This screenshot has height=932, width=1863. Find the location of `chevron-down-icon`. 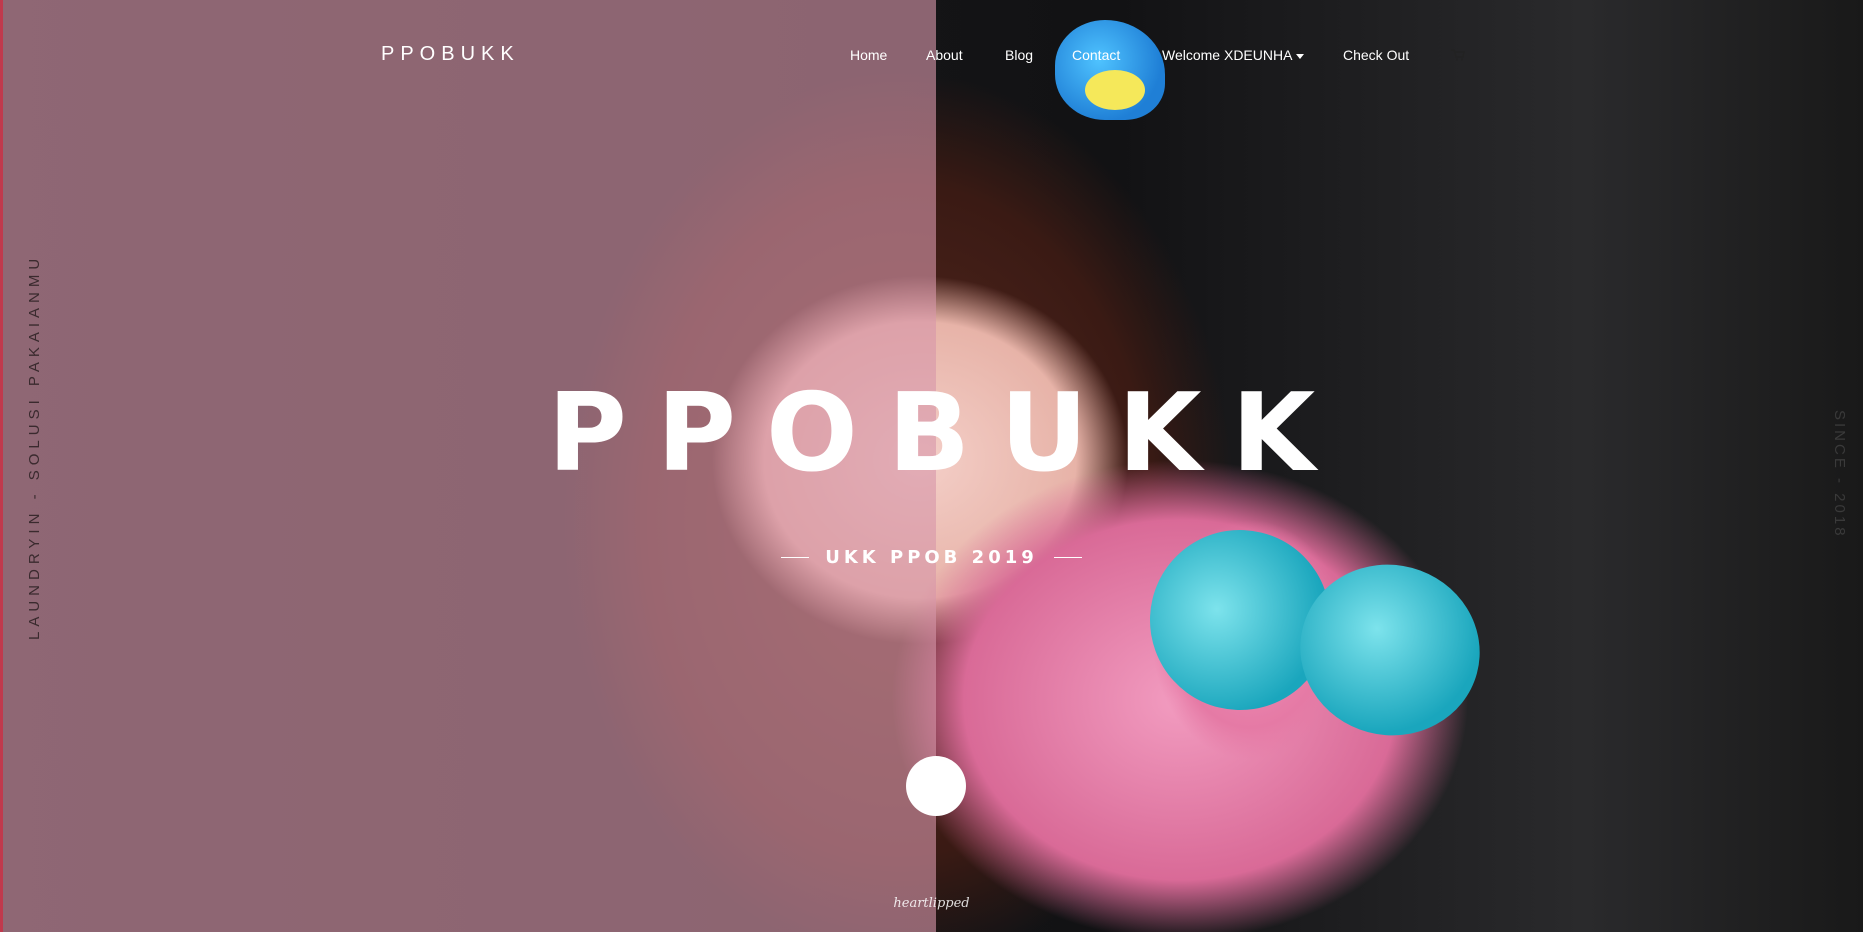

chevron-down-icon is located at coordinates (1300, 56).